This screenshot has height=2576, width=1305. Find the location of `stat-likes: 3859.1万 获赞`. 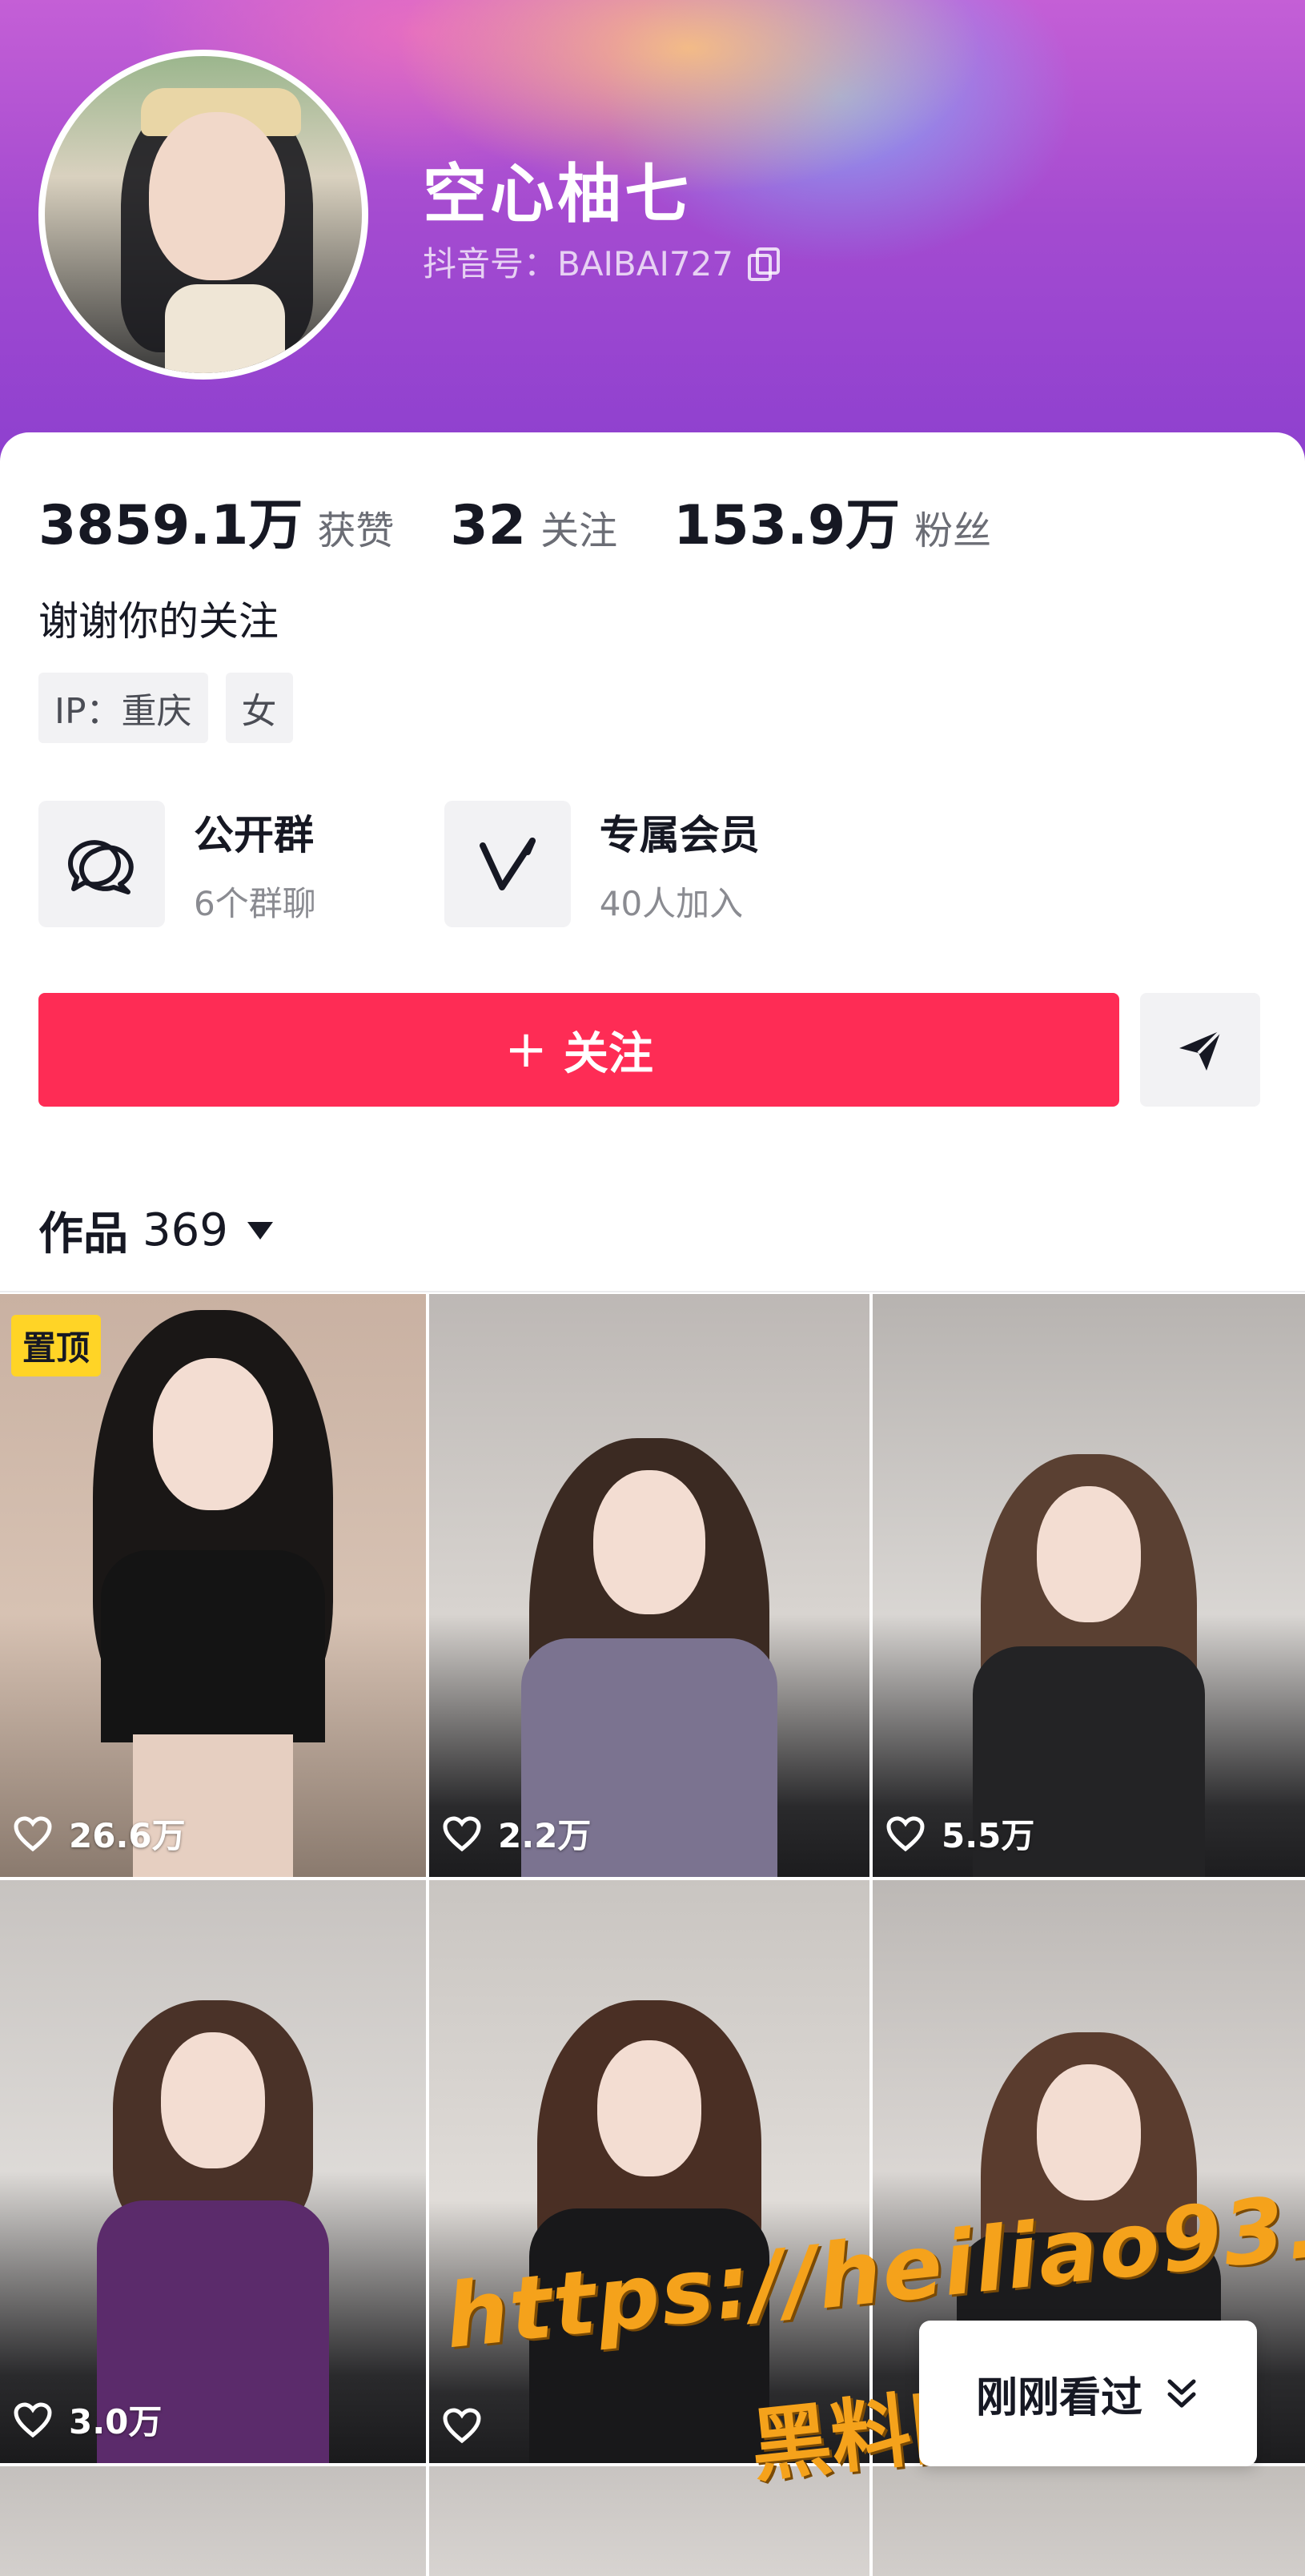

stat-likes: 3859.1万 获赞 is located at coordinates (216, 520).